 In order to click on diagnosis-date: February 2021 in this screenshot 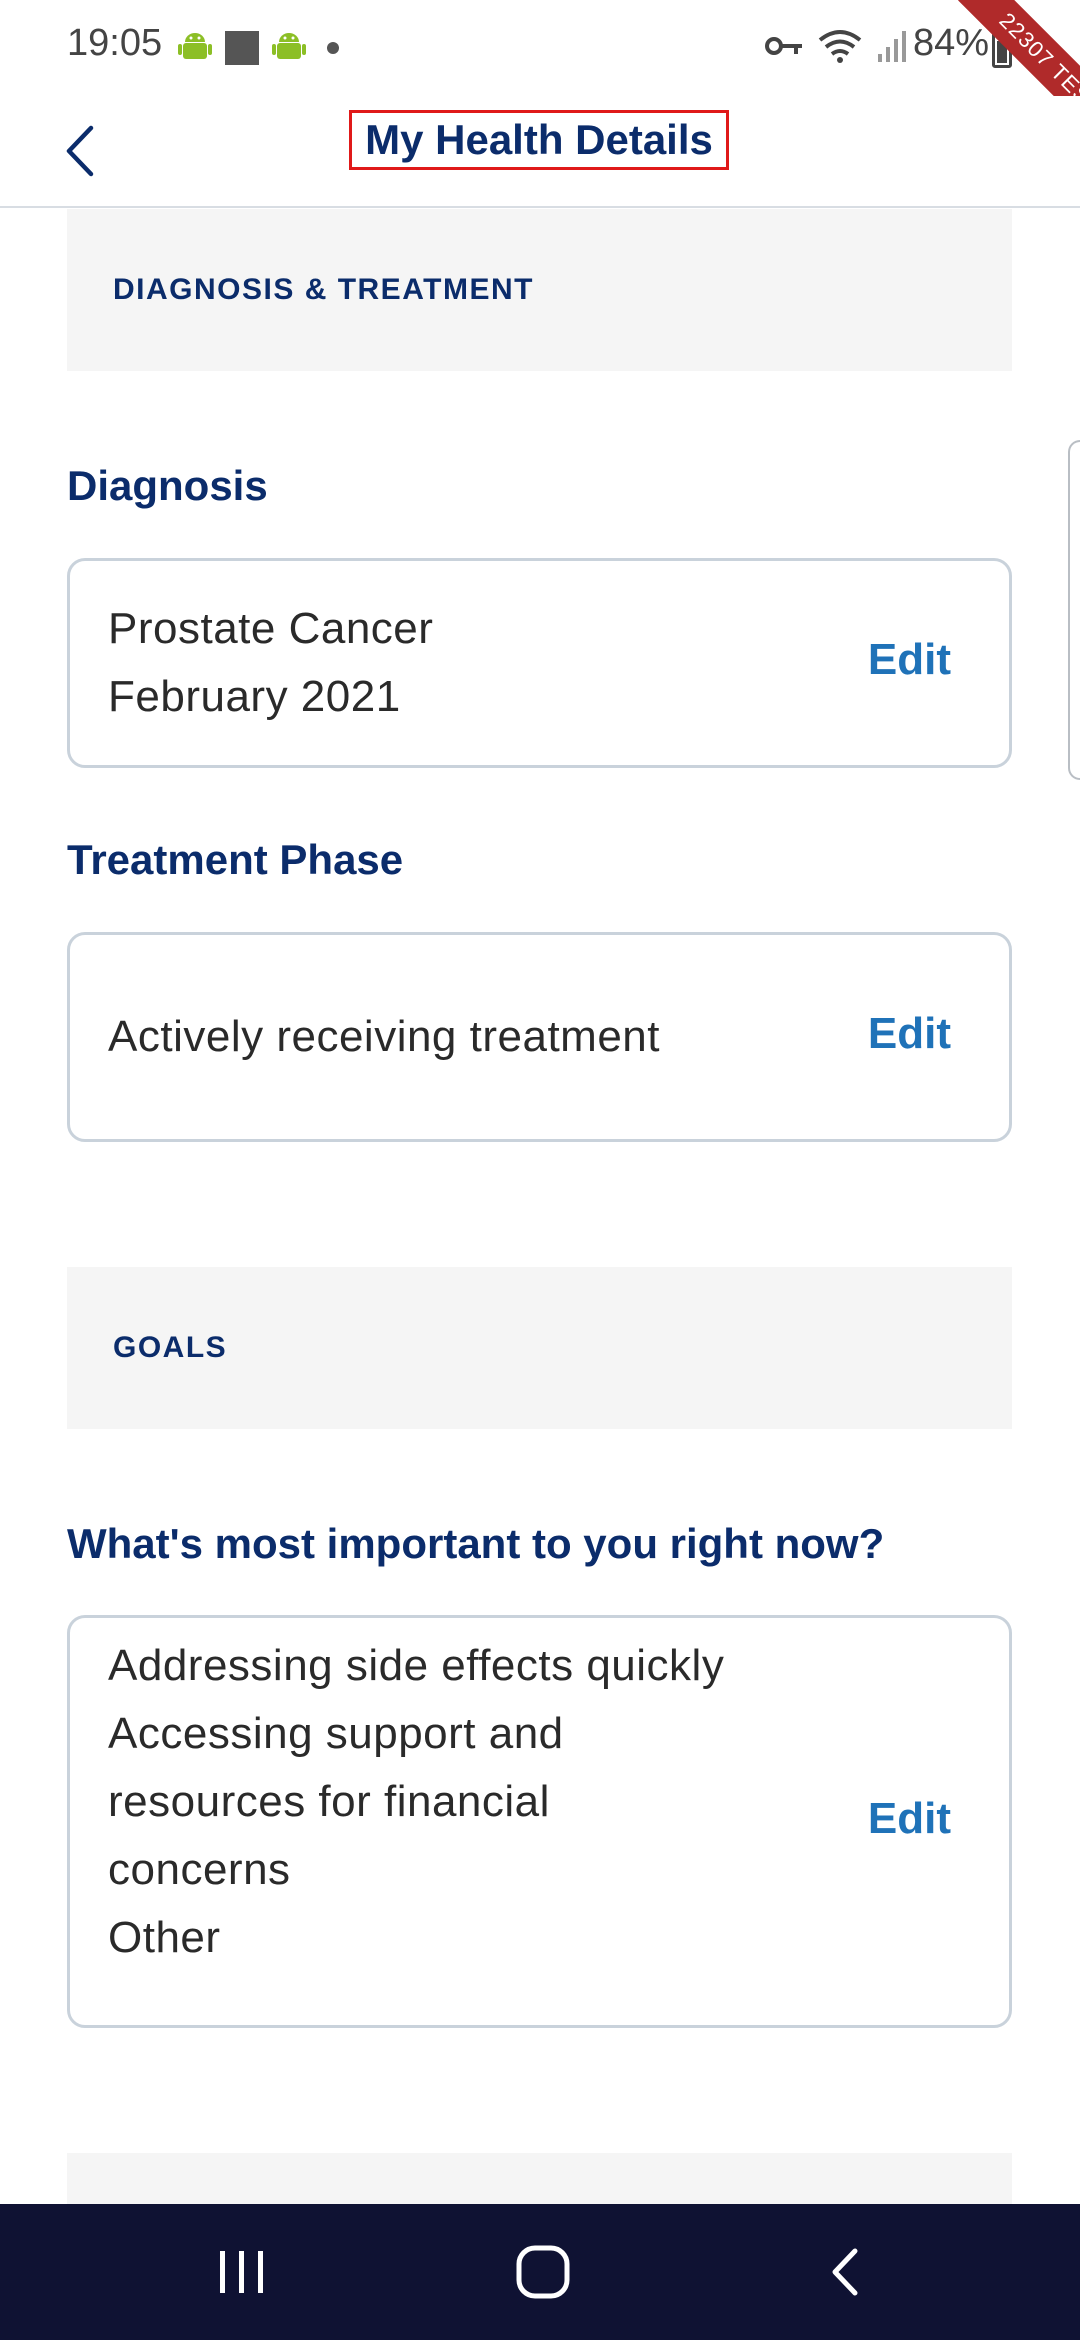, I will do `click(254, 696)`.